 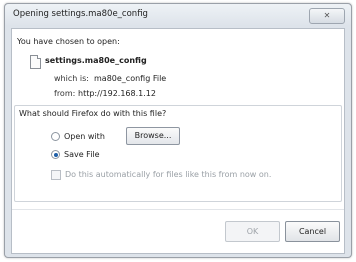 What do you see at coordinates (96, 60) in the screenshot?
I see `file-name: settings.ma80e_config` at bounding box center [96, 60].